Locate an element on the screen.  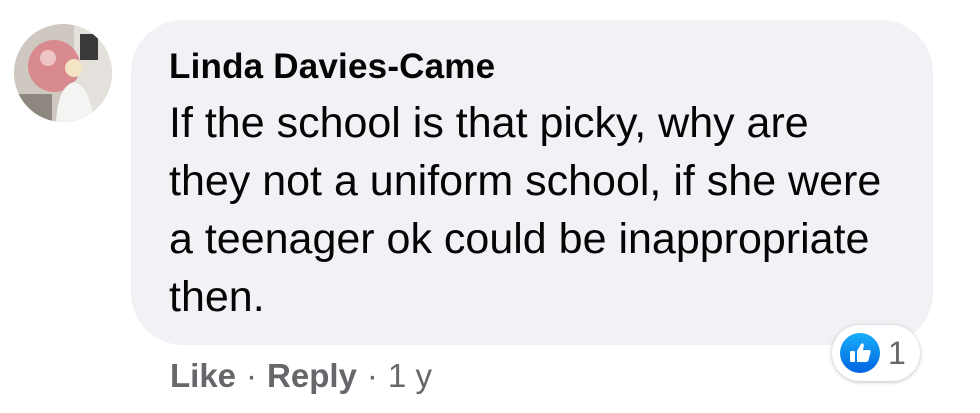
avatar is located at coordinates (63, 73).